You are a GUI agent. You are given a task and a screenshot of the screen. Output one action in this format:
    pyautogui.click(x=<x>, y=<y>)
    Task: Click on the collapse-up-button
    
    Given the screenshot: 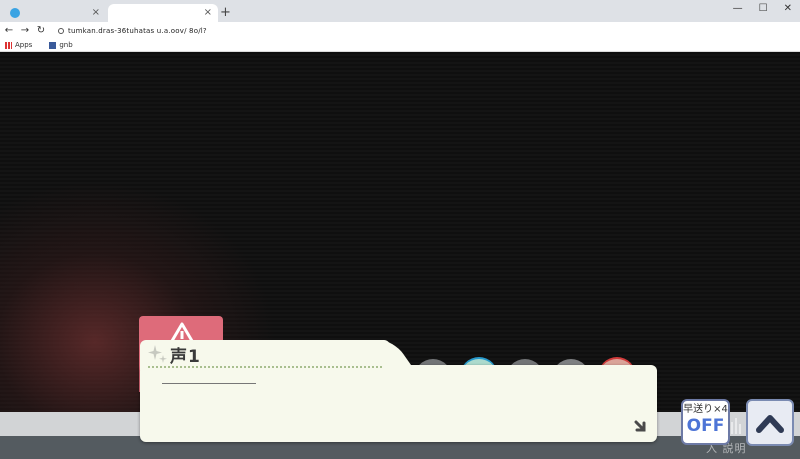 What is the action you would take?
    pyautogui.click(x=770, y=422)
    